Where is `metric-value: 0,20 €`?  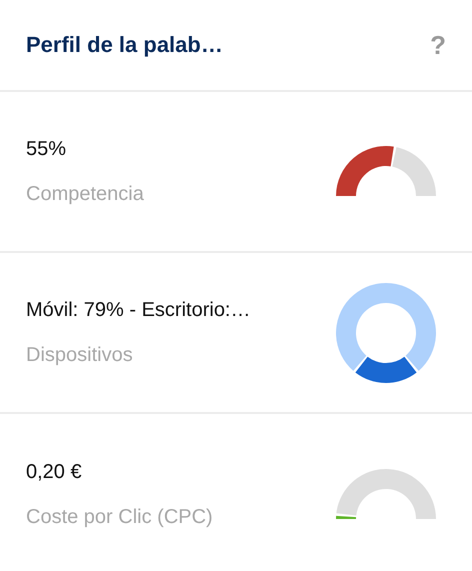 metric-value: 0,20 € is located at coordinates (54, 472).